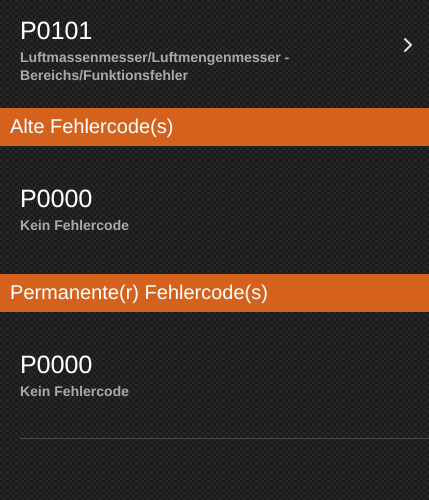 Image resolution: width=429 pixels, height=500 pixels. I want to click on fault-description: Luftmassenmesser/Luftmengenmesser - Bereichs/Funktionsfehler, so click(155, 66).